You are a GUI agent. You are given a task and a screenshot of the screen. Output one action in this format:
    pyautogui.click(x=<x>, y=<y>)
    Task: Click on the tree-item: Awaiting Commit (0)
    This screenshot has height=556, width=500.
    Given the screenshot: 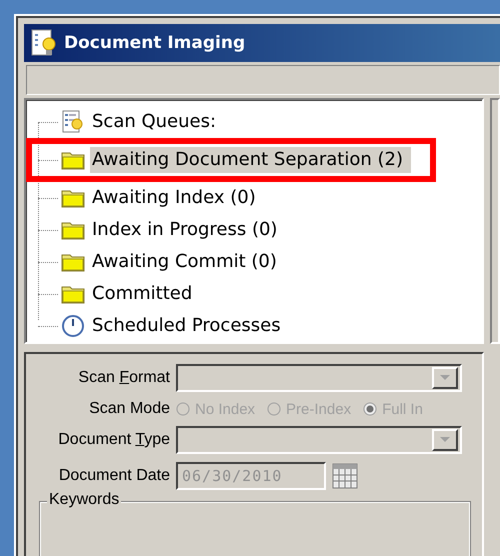 What is the action you would take?
    pyautogui.click(x=187, y=262)
    